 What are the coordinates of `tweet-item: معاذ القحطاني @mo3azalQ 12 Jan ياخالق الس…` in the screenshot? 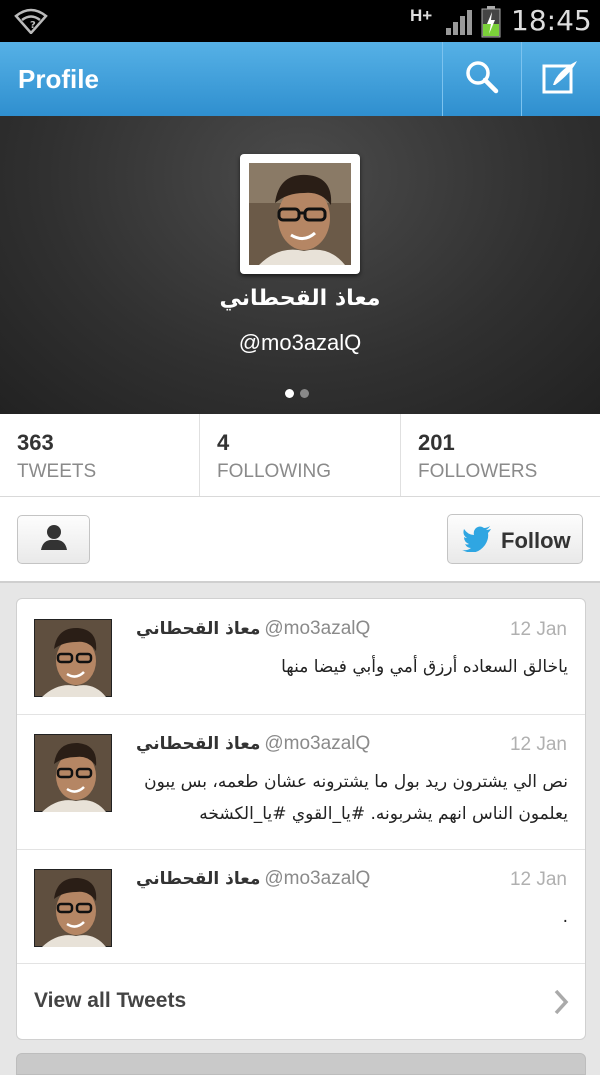 It's located at (301, 657).